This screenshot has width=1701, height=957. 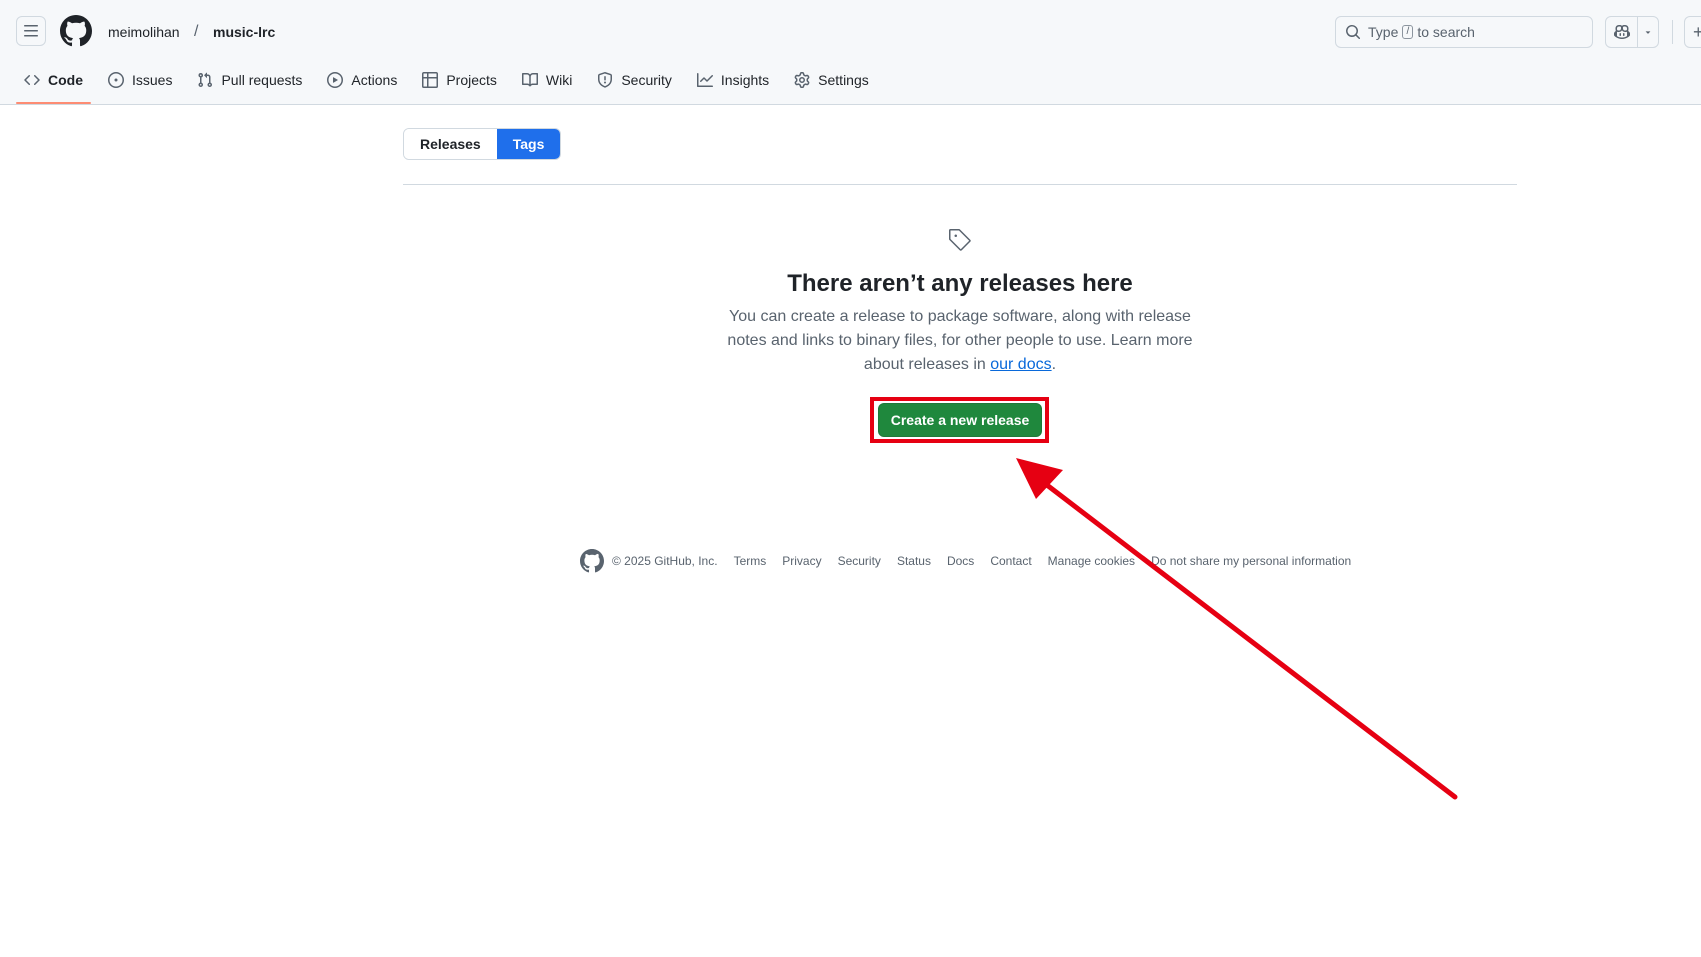 I want to click on tab-projects-label: Projects, so click(x=471, y=80).